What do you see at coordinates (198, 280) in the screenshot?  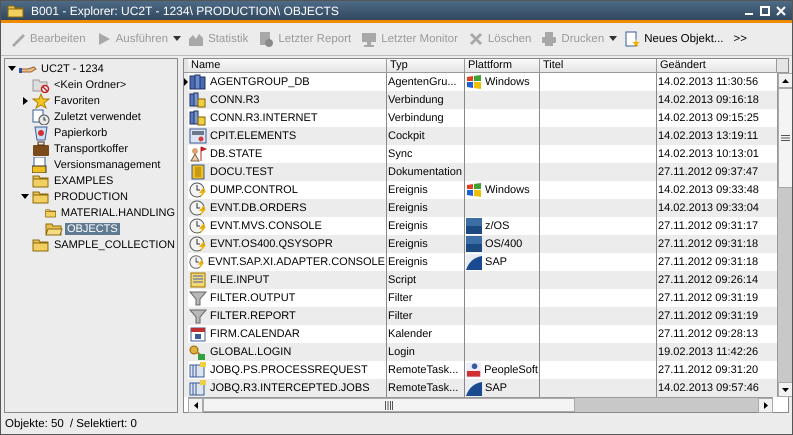 I see `script-icon` at bounding box center [198, 280].